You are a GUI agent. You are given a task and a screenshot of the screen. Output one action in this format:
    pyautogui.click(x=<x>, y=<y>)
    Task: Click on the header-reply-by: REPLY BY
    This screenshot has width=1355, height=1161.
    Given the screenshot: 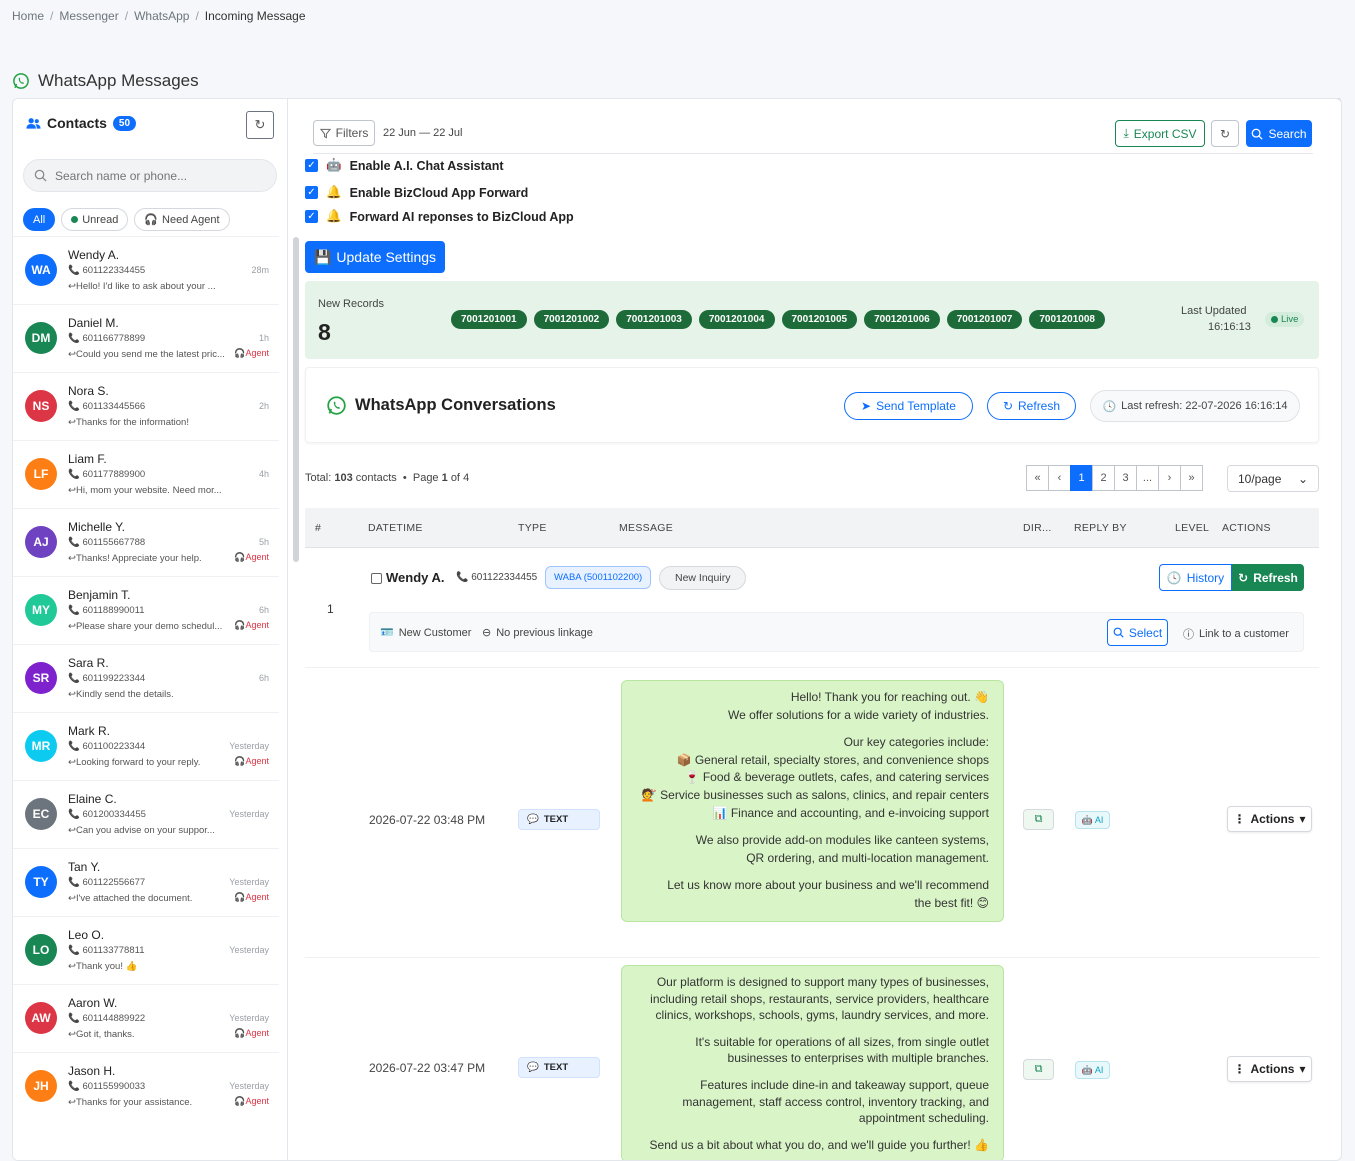 What is the action you would take?
    pyautogui.click(x=1100, y=528)
    